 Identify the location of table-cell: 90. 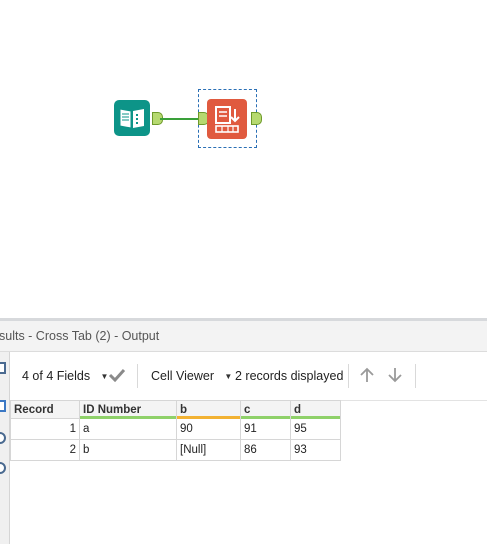
(208, 429).